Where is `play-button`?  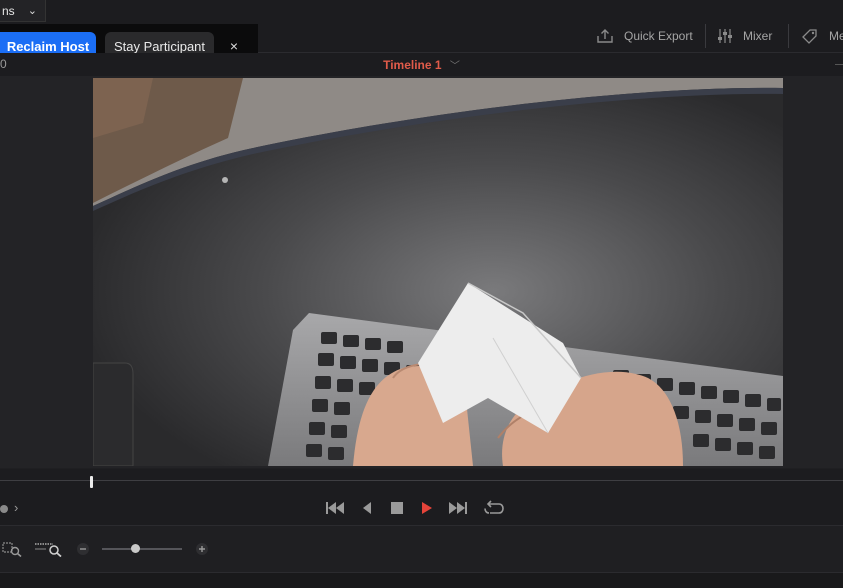
play-button is located at coordinates (427, 508).